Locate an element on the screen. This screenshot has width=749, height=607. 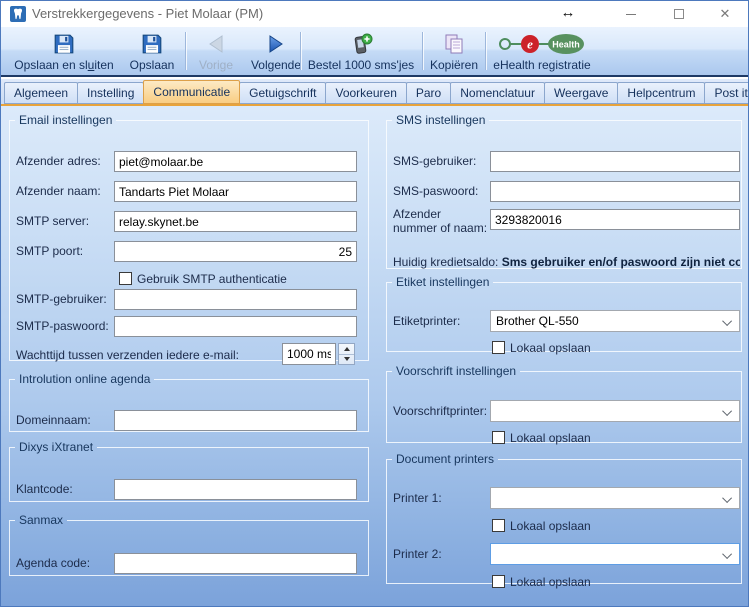
group-title: Dixys iXtranet is located at coordinates (56, 447).